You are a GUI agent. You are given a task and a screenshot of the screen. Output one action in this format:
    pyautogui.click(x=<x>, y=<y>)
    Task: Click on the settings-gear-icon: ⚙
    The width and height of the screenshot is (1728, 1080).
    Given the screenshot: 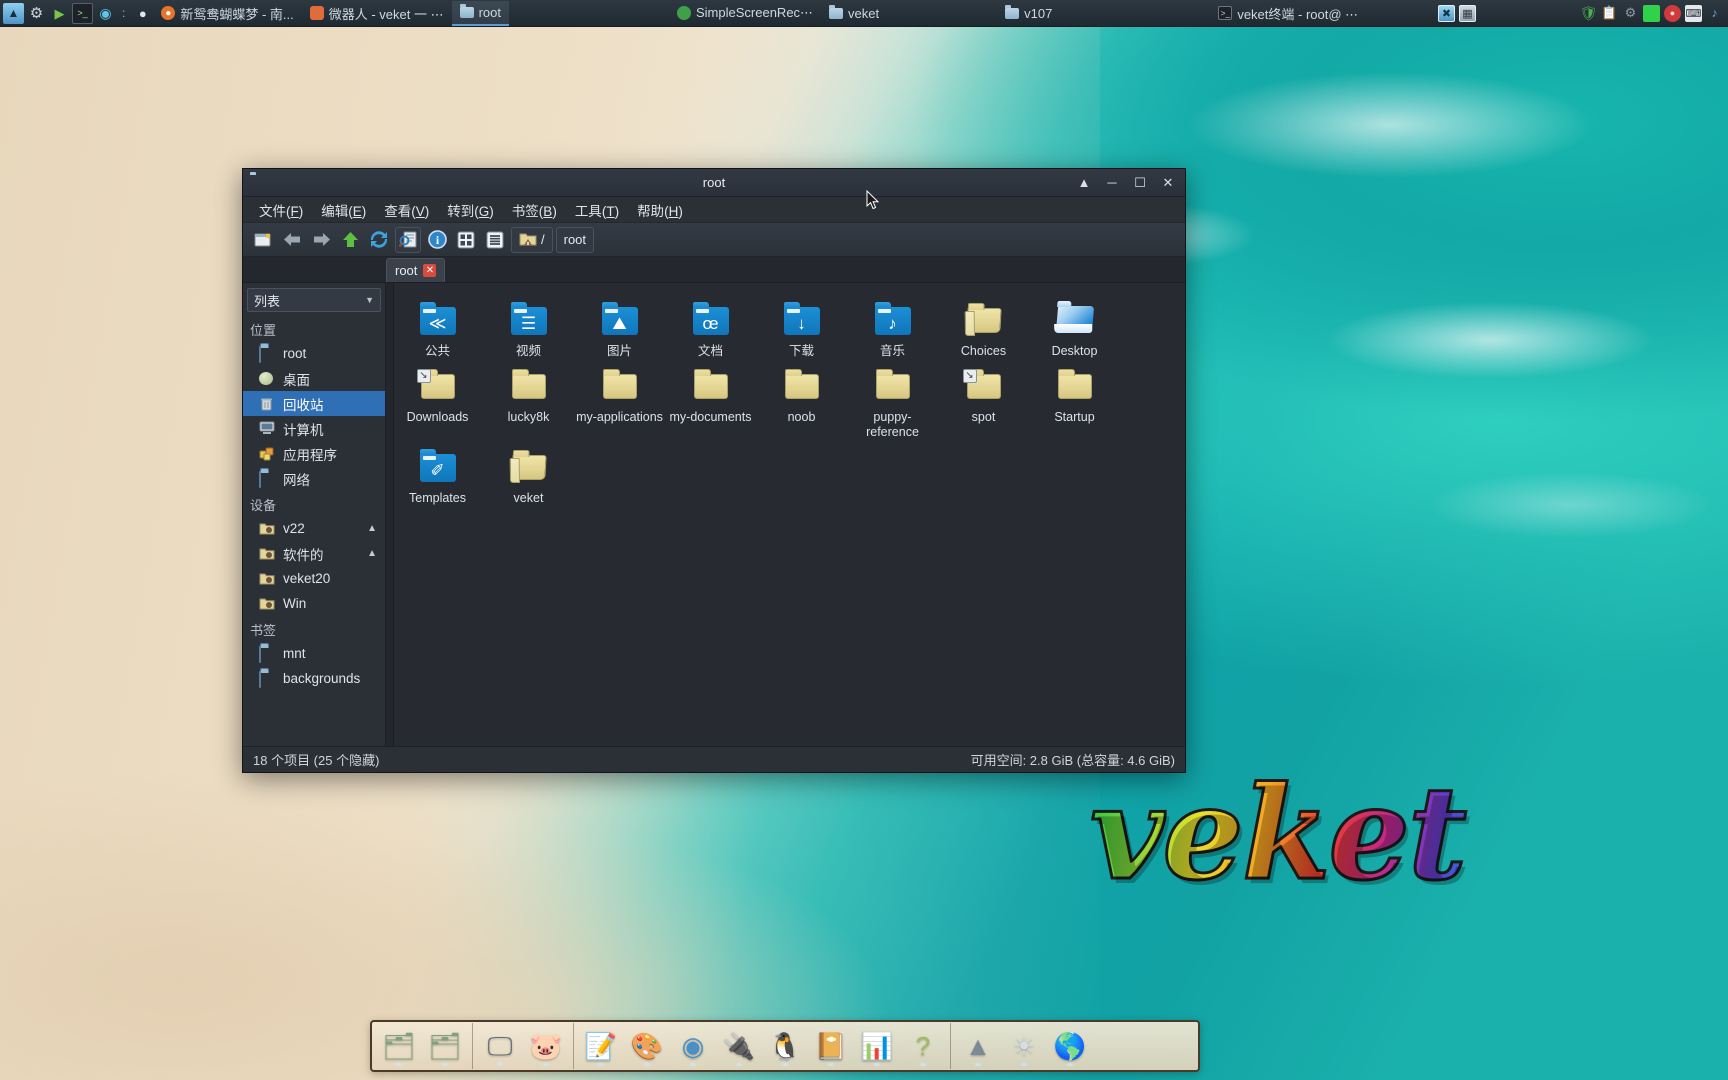 What is the action you would take?
    pyautogui.click(x=36, y=13)
    